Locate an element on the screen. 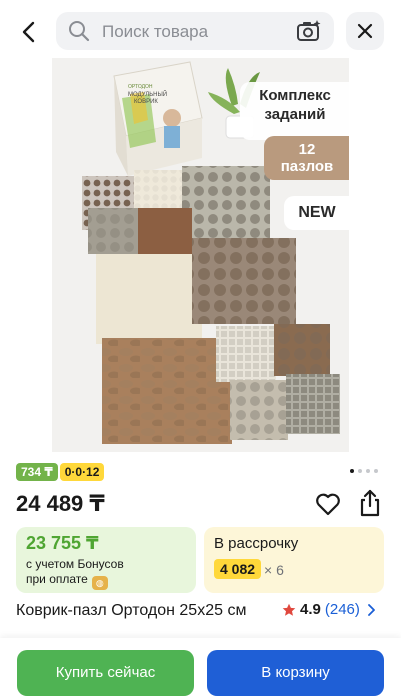 Image resolution: width=401 pixels, height=699 pixels. heart-icon is located at coordinates (328, 504).